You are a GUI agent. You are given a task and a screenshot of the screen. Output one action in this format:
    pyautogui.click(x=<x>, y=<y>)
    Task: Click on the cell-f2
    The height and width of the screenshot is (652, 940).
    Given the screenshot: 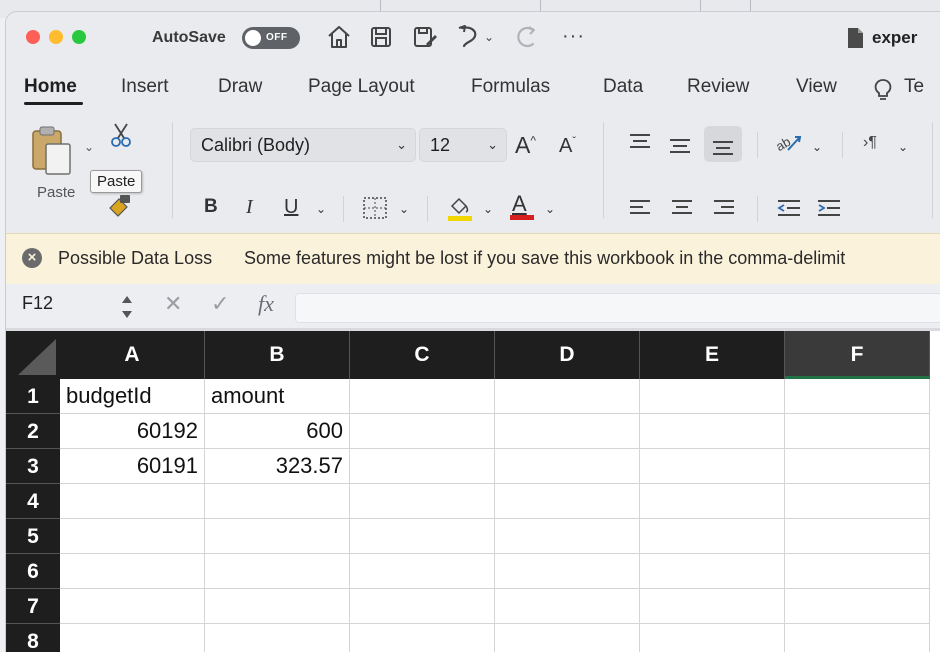 What is the action you would take?
    pyautogui.click(x=857, y=431)
    